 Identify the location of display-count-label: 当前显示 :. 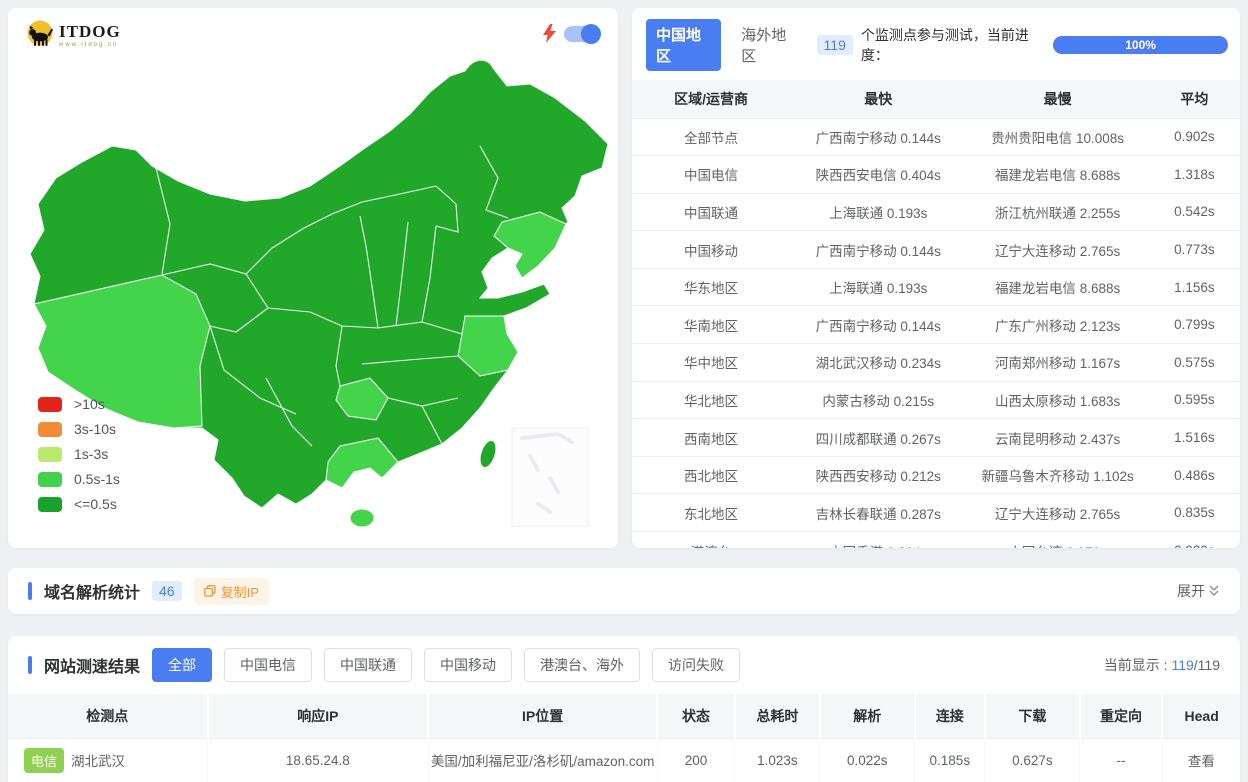
(1135, 665).